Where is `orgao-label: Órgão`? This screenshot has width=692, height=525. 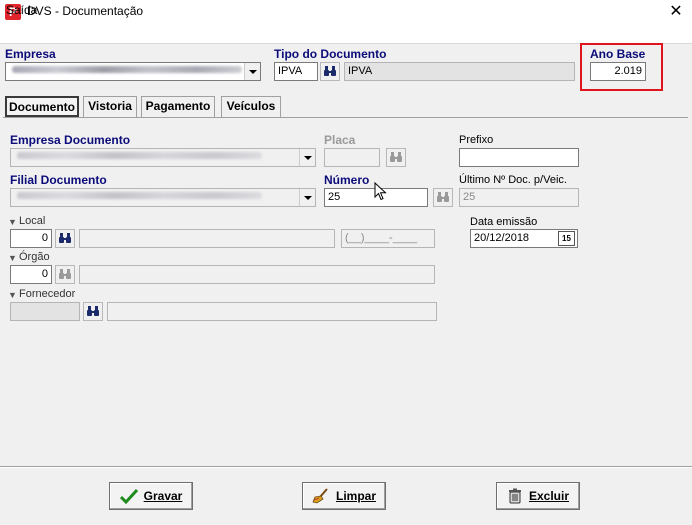
orgao-label: Órgão is located at coordinates (34, 257).